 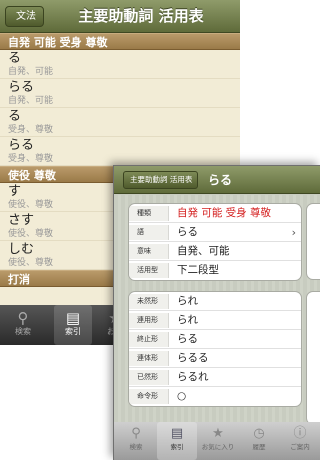 What do you see at coordinates (215, 301) in the screenshot?
I see `conjugation-row: 未然形 られ` at bounding box center [215, 301].